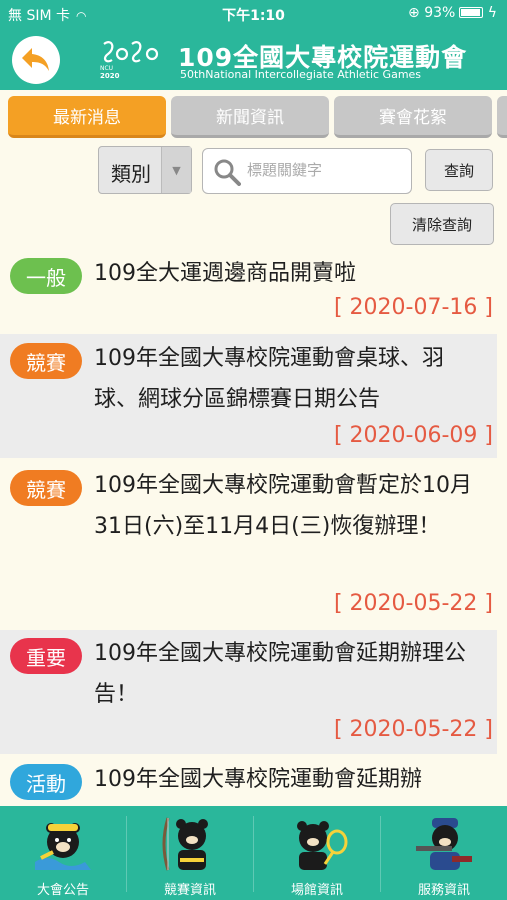 This screenshot has width=507, height=900. I want to click on back-arrow-icon, so click(35, 59).